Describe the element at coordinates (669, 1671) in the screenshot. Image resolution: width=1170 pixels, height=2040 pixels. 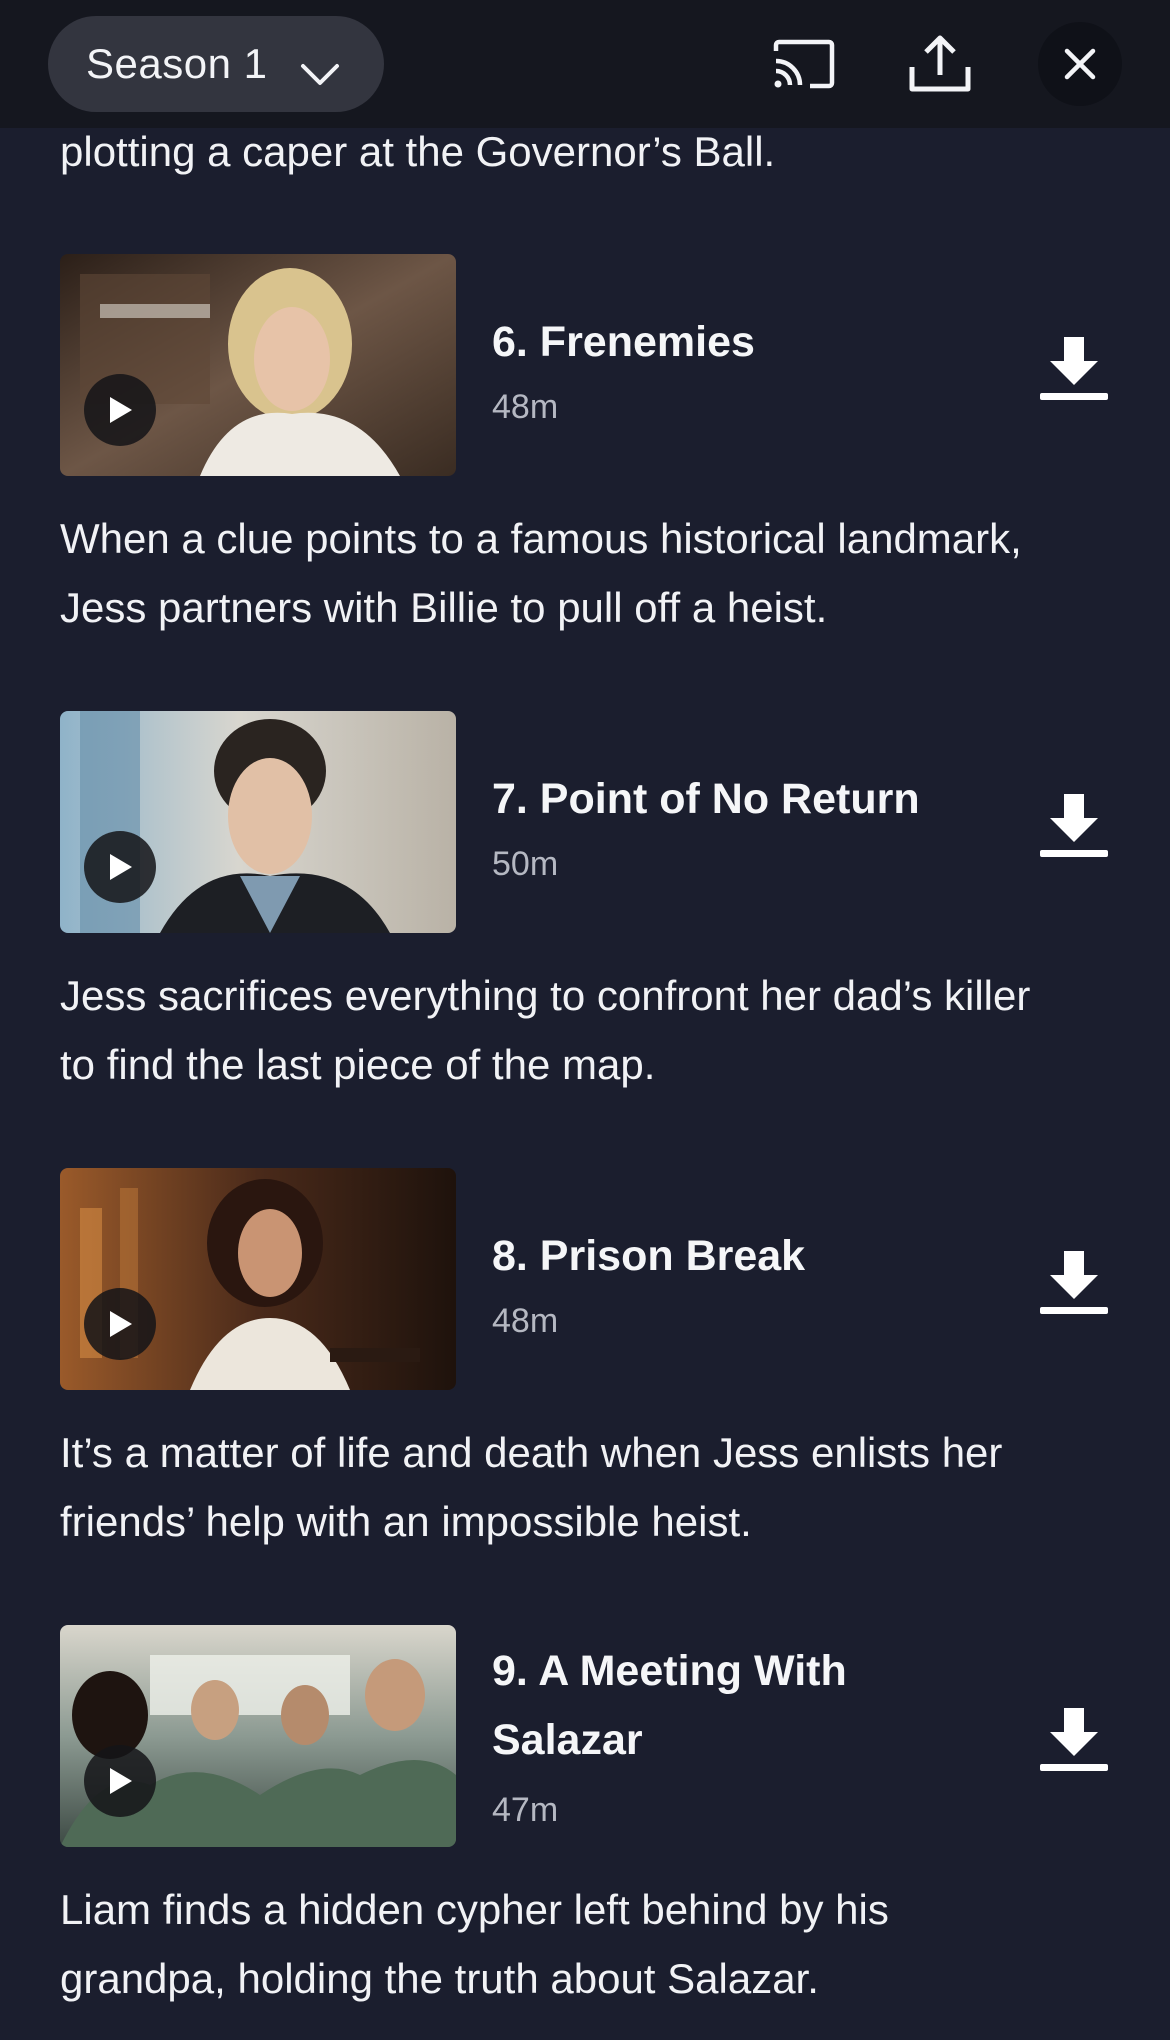
I see `episode-title-line: 9. A Meeting With` at that location.